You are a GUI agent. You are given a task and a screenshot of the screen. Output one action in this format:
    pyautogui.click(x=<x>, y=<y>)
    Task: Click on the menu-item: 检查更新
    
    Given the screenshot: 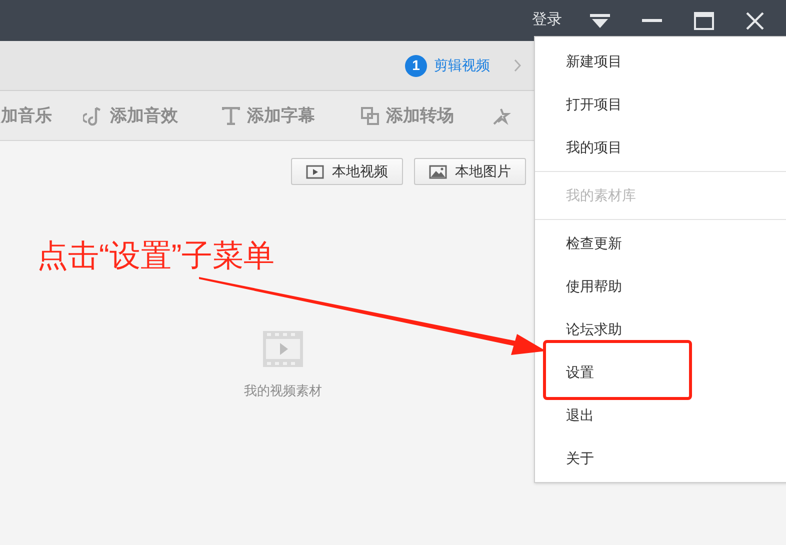 What is the action you would take?
    pyautogui.click(x=660, y=243)
    